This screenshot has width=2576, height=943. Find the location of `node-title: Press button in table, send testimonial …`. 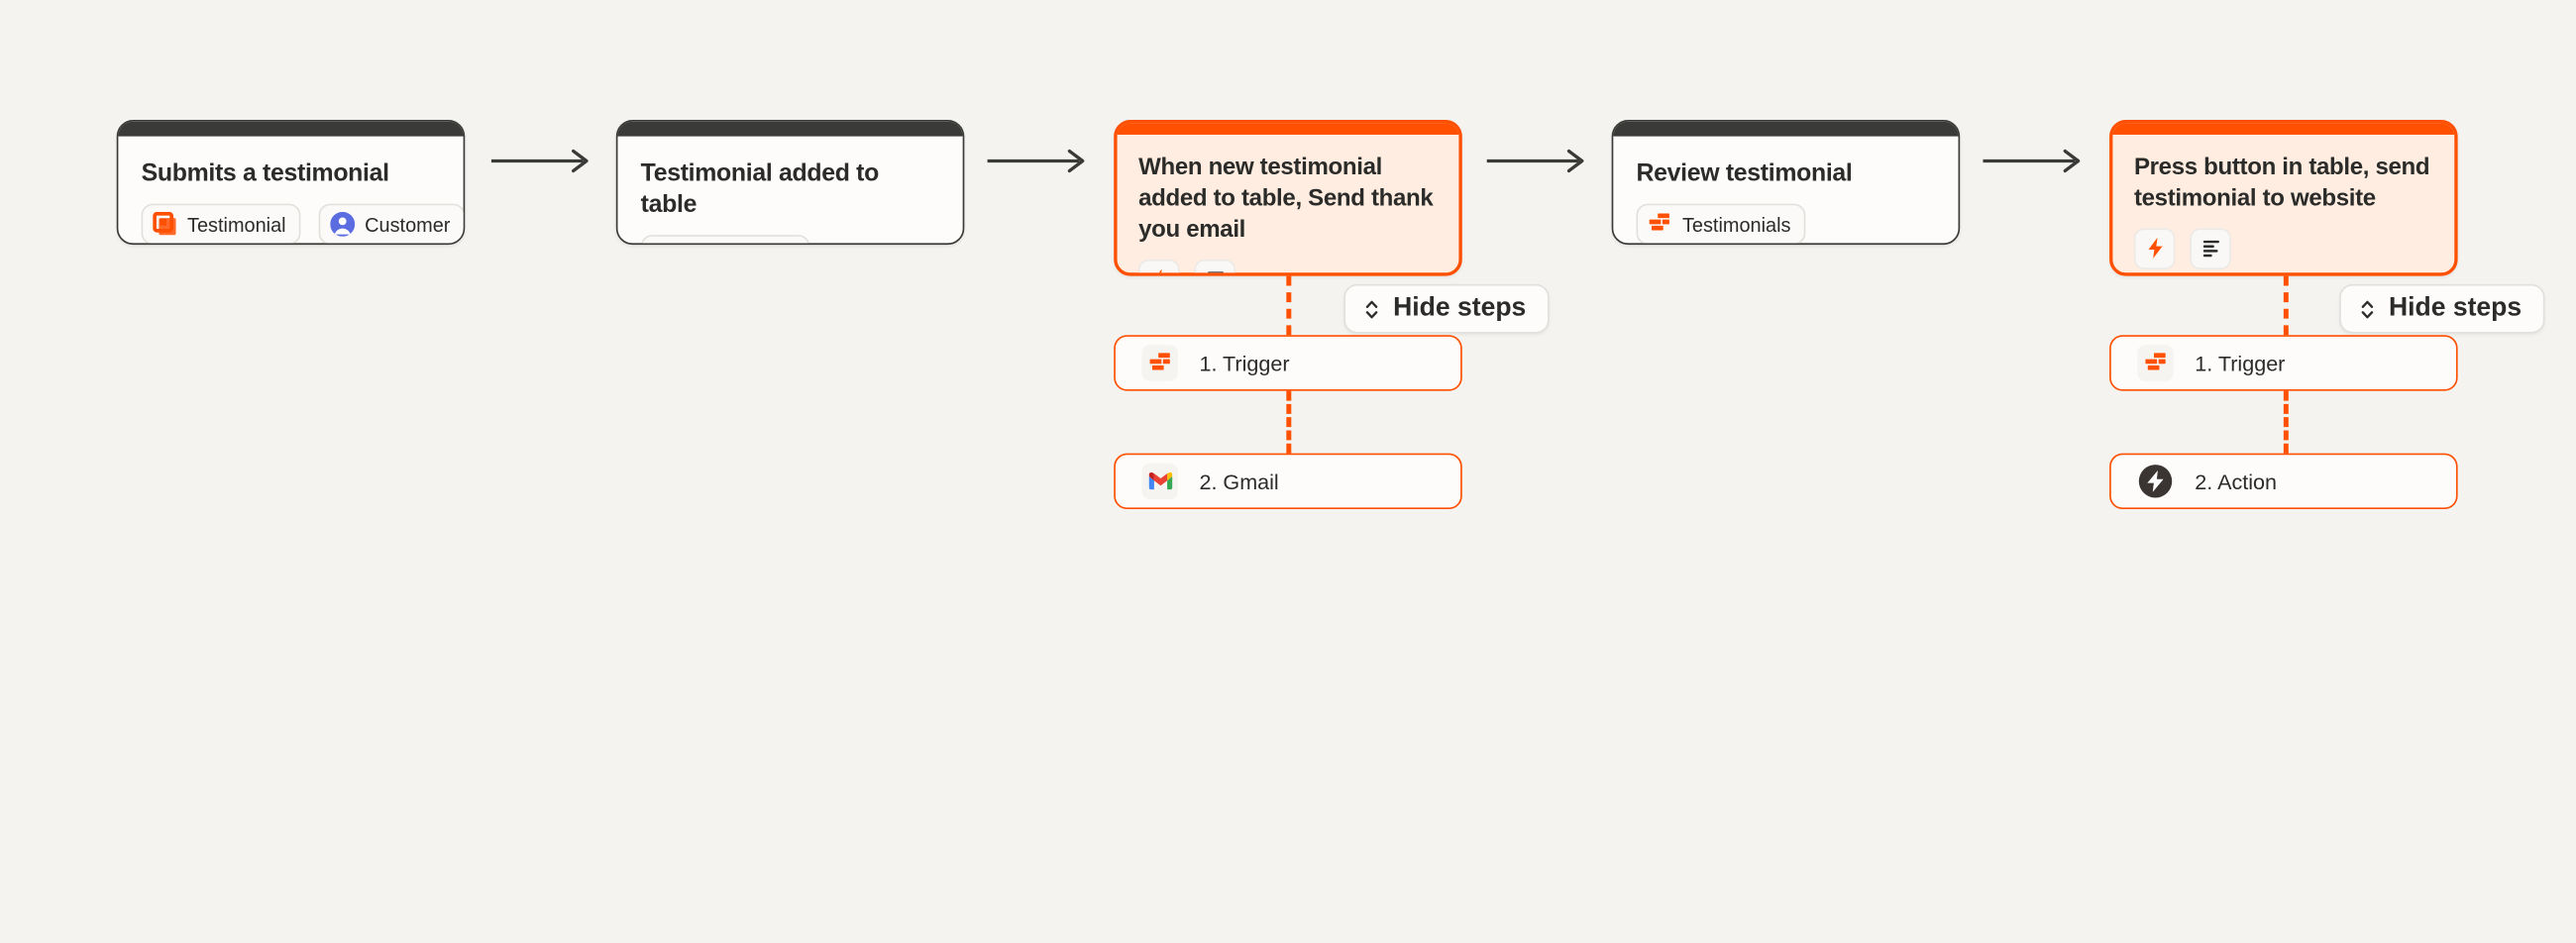

node-title: Press button in table, send testimonial … is located at coordinates (2281, 183).